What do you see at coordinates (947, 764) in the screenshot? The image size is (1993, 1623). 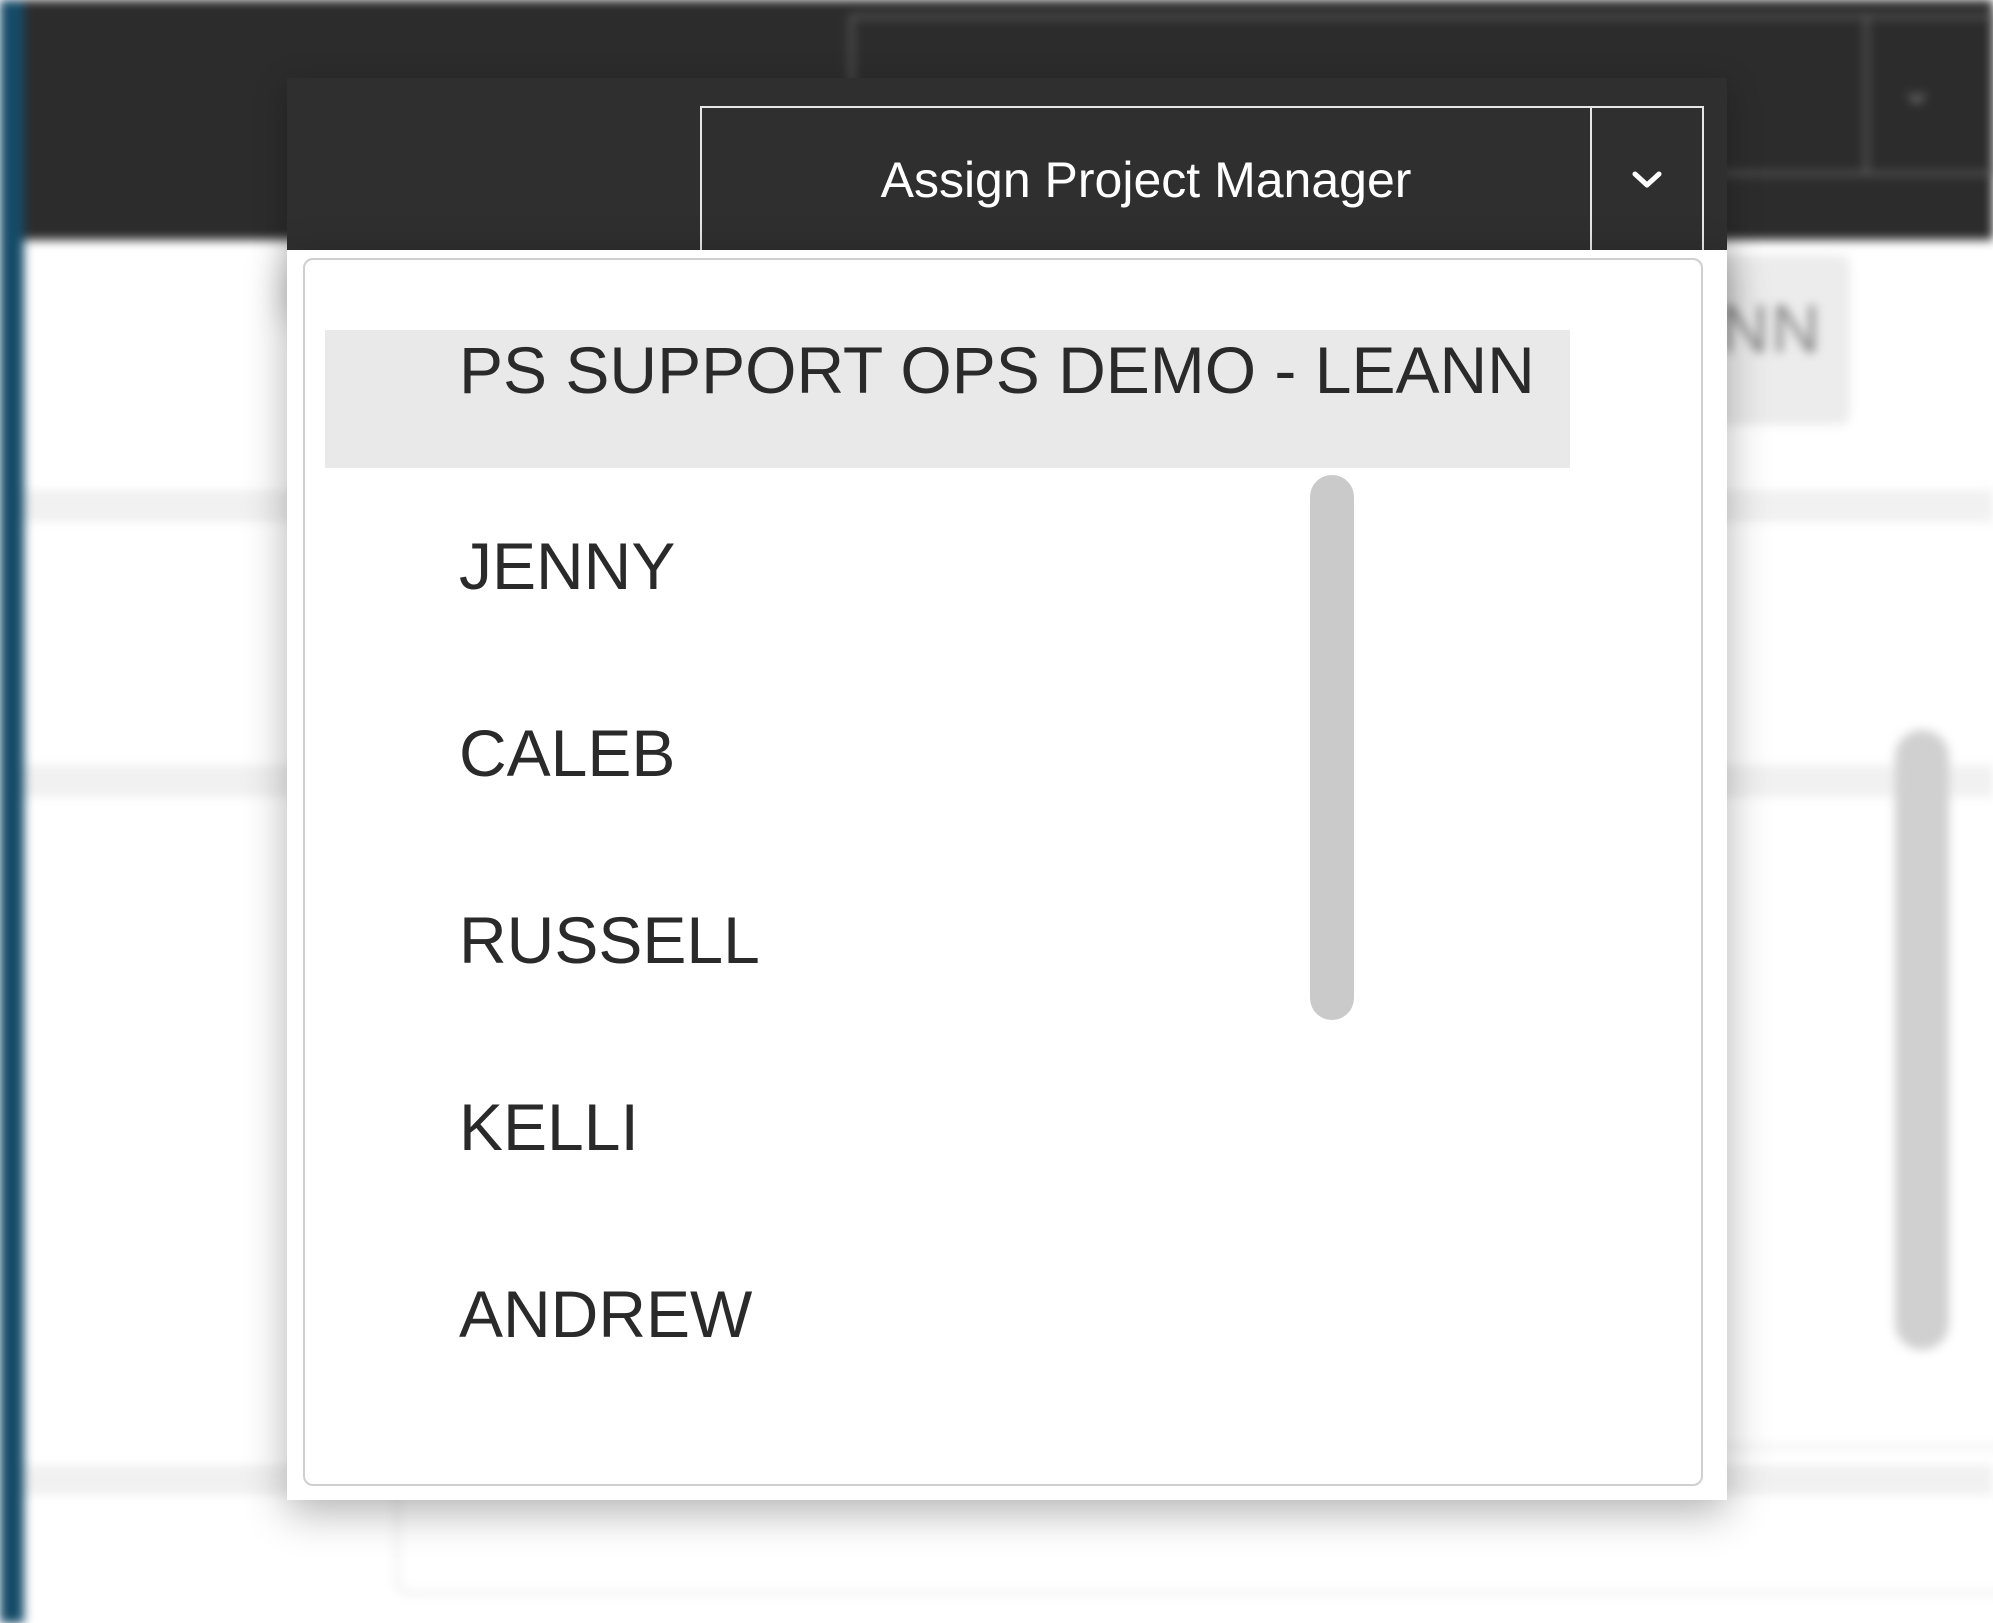 I see `dropdown-option: CALEB` at bounding box center [947, 764].